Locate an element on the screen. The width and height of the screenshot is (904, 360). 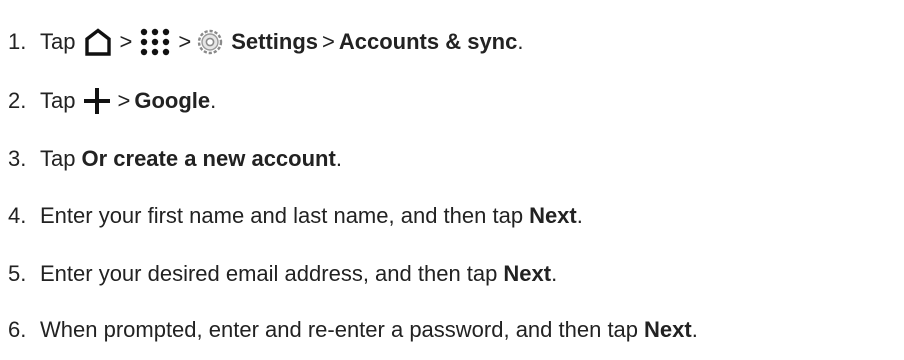
gear-icon is located at coordinates (210, 42).